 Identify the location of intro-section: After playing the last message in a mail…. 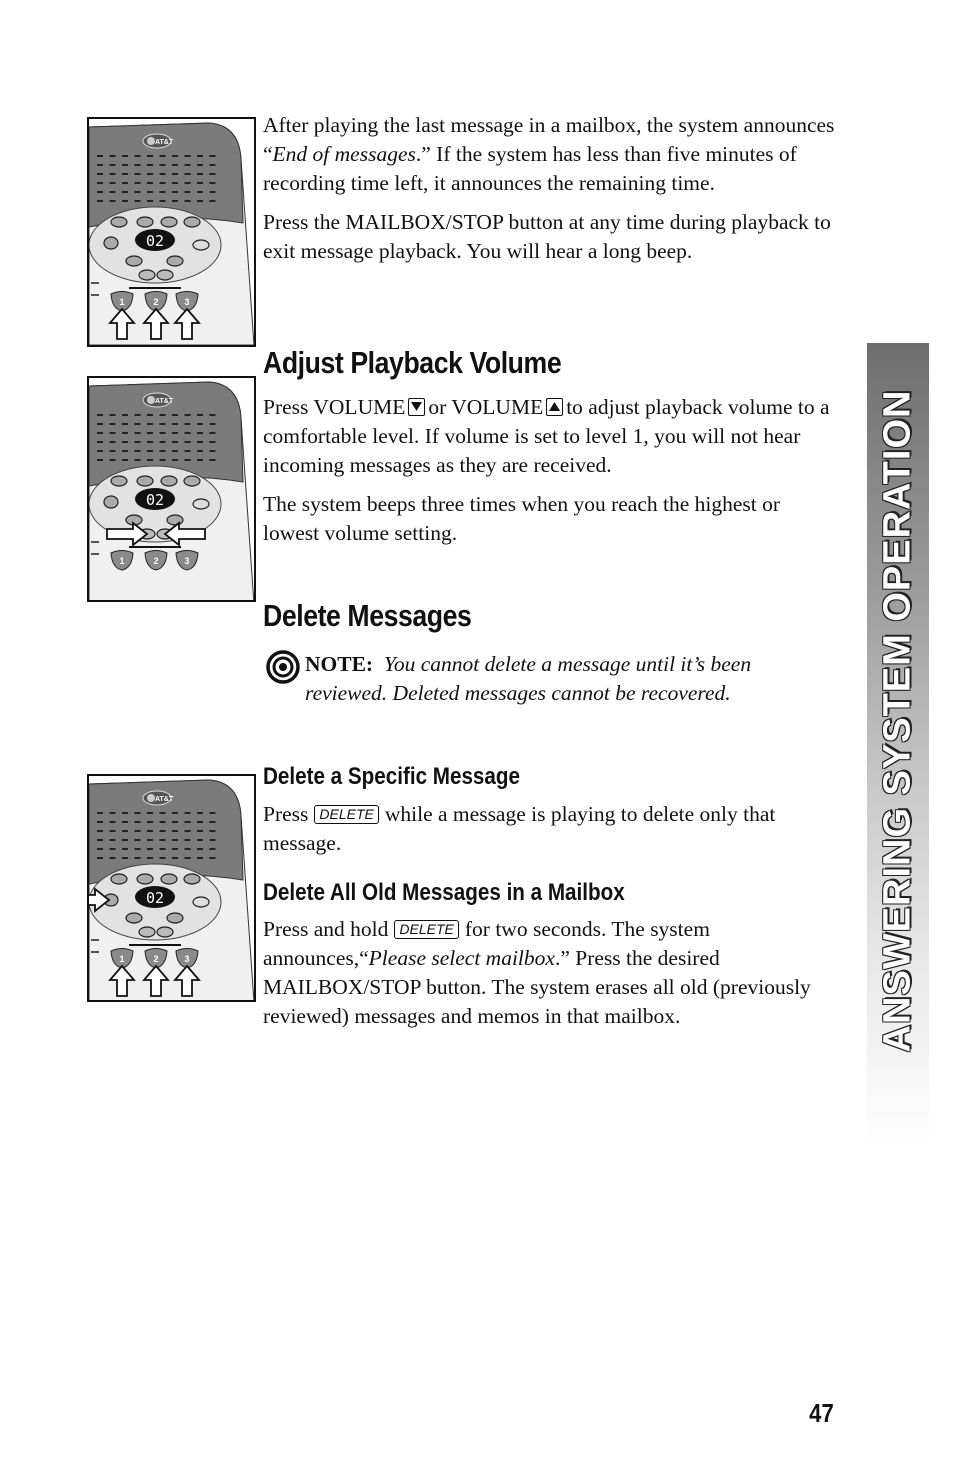
(550, 193).